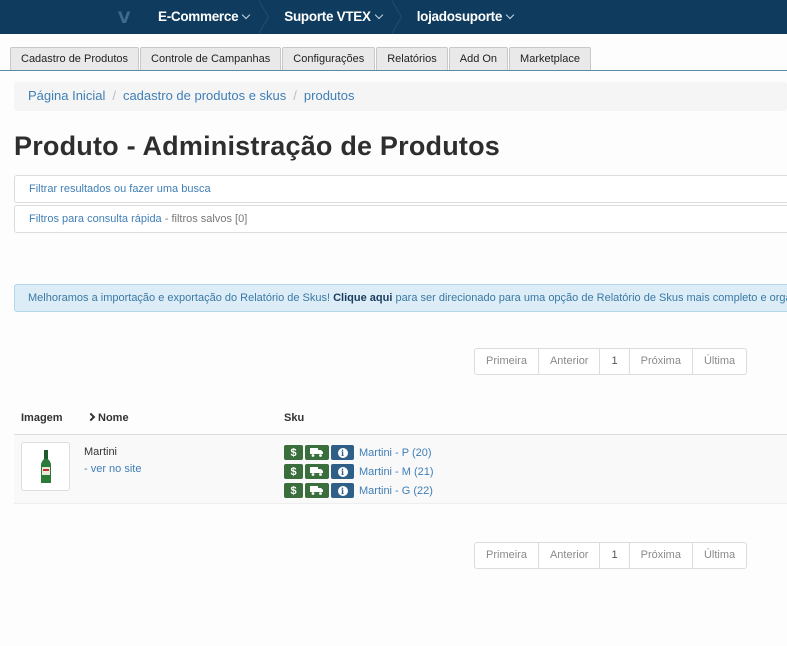  I want to click on nav-label: E-Commerce, so click(198, 16).